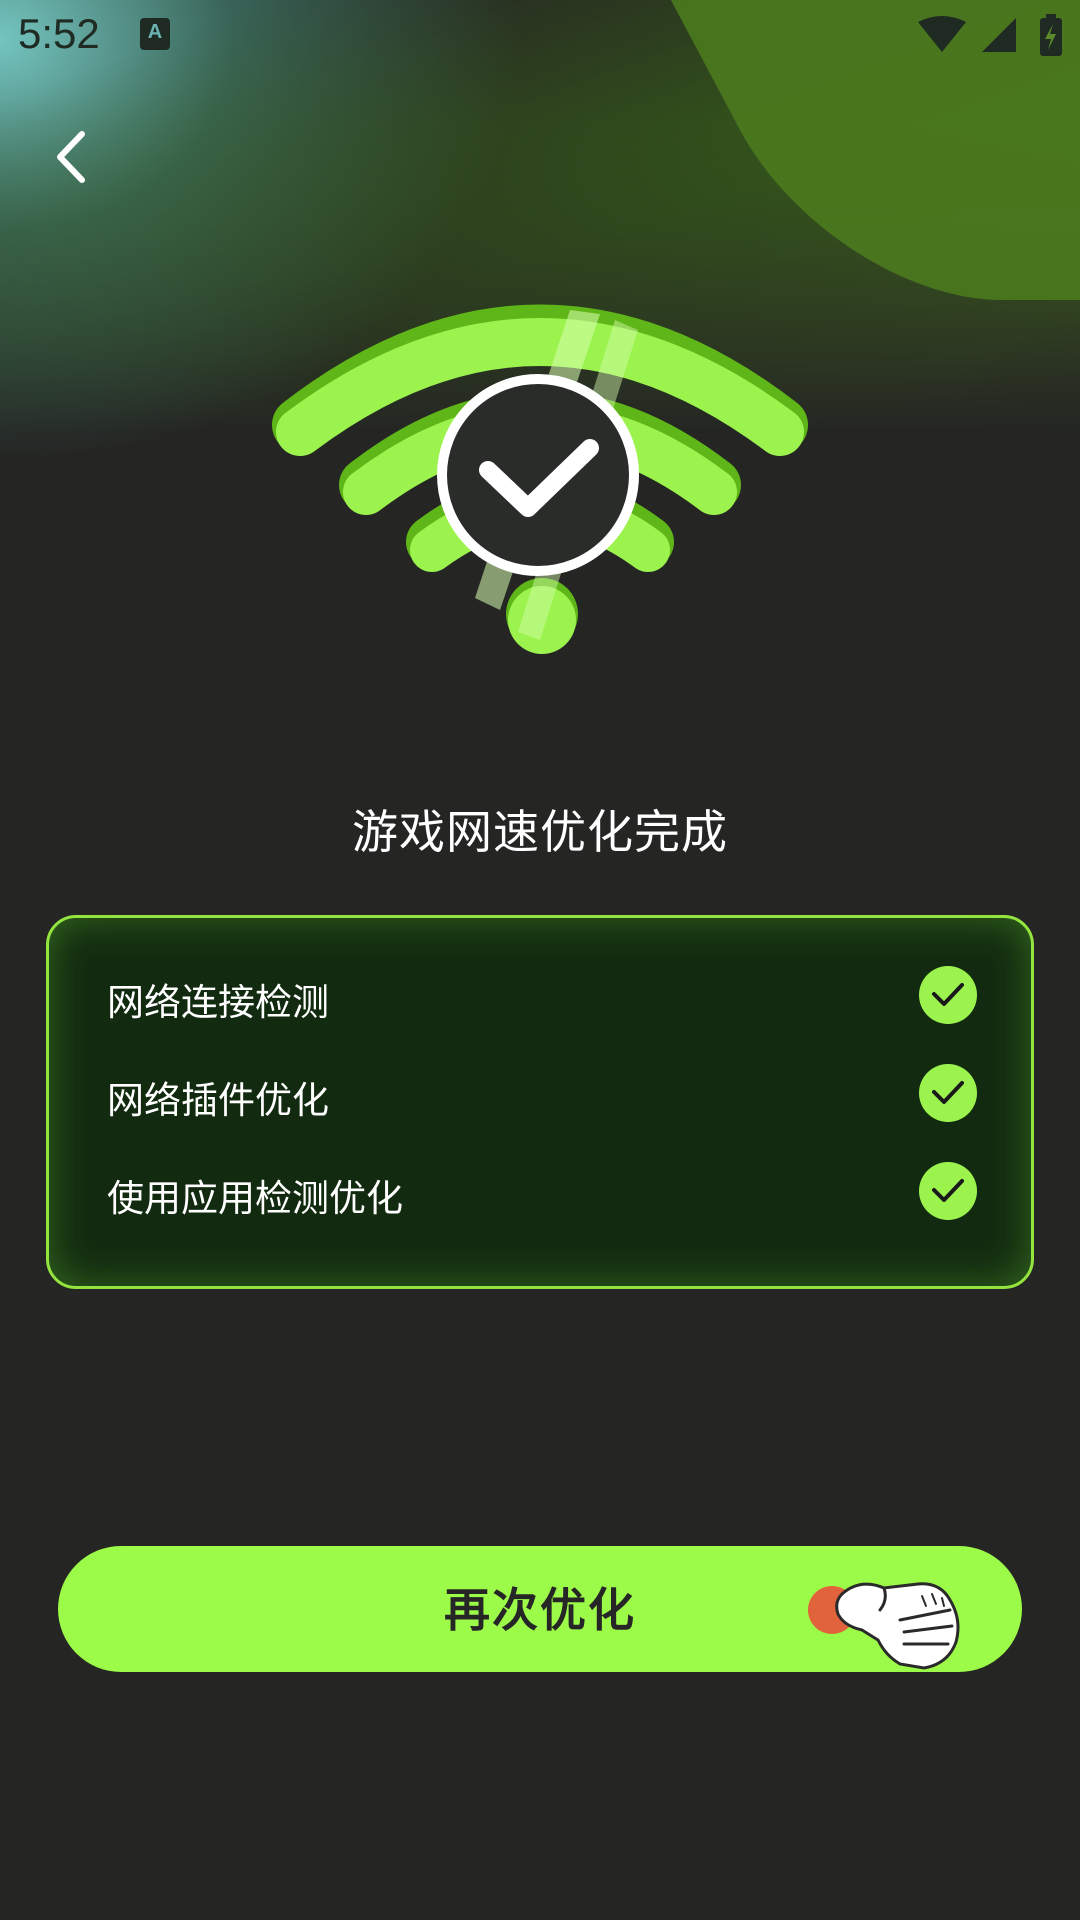 The height and width of the screenshot is (1920, 1080). What do you see at coordinates (540, 36) in the screenshot?
I see `status-bar: 5:52 A` at bounding box center [540, 36].